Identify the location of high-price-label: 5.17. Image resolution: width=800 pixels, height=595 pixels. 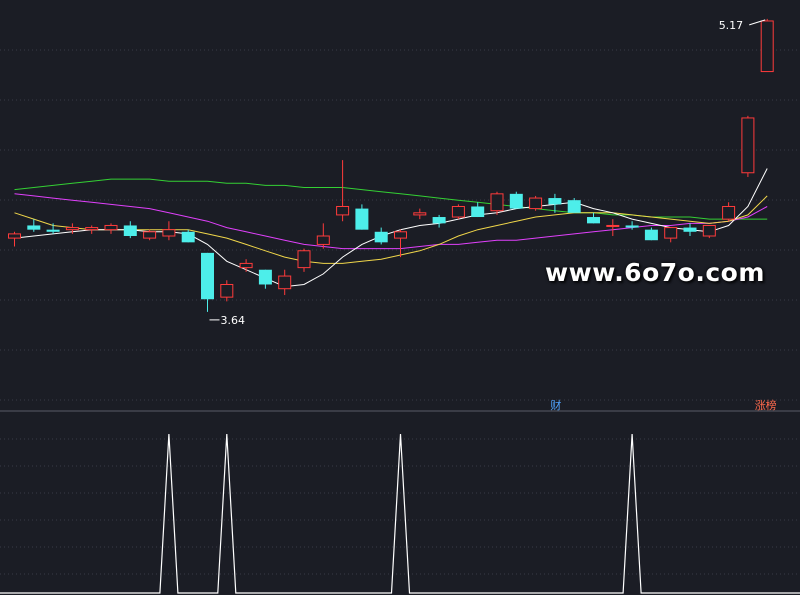
(731, 25).